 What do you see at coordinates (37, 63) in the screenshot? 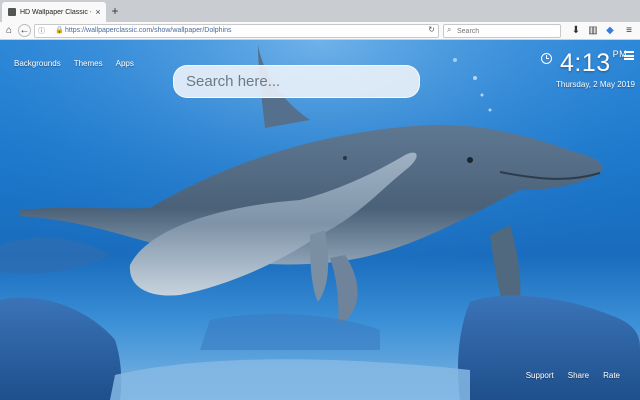
I see `backgrounds-link: Backgrounds` at bounding box center [37, 63].